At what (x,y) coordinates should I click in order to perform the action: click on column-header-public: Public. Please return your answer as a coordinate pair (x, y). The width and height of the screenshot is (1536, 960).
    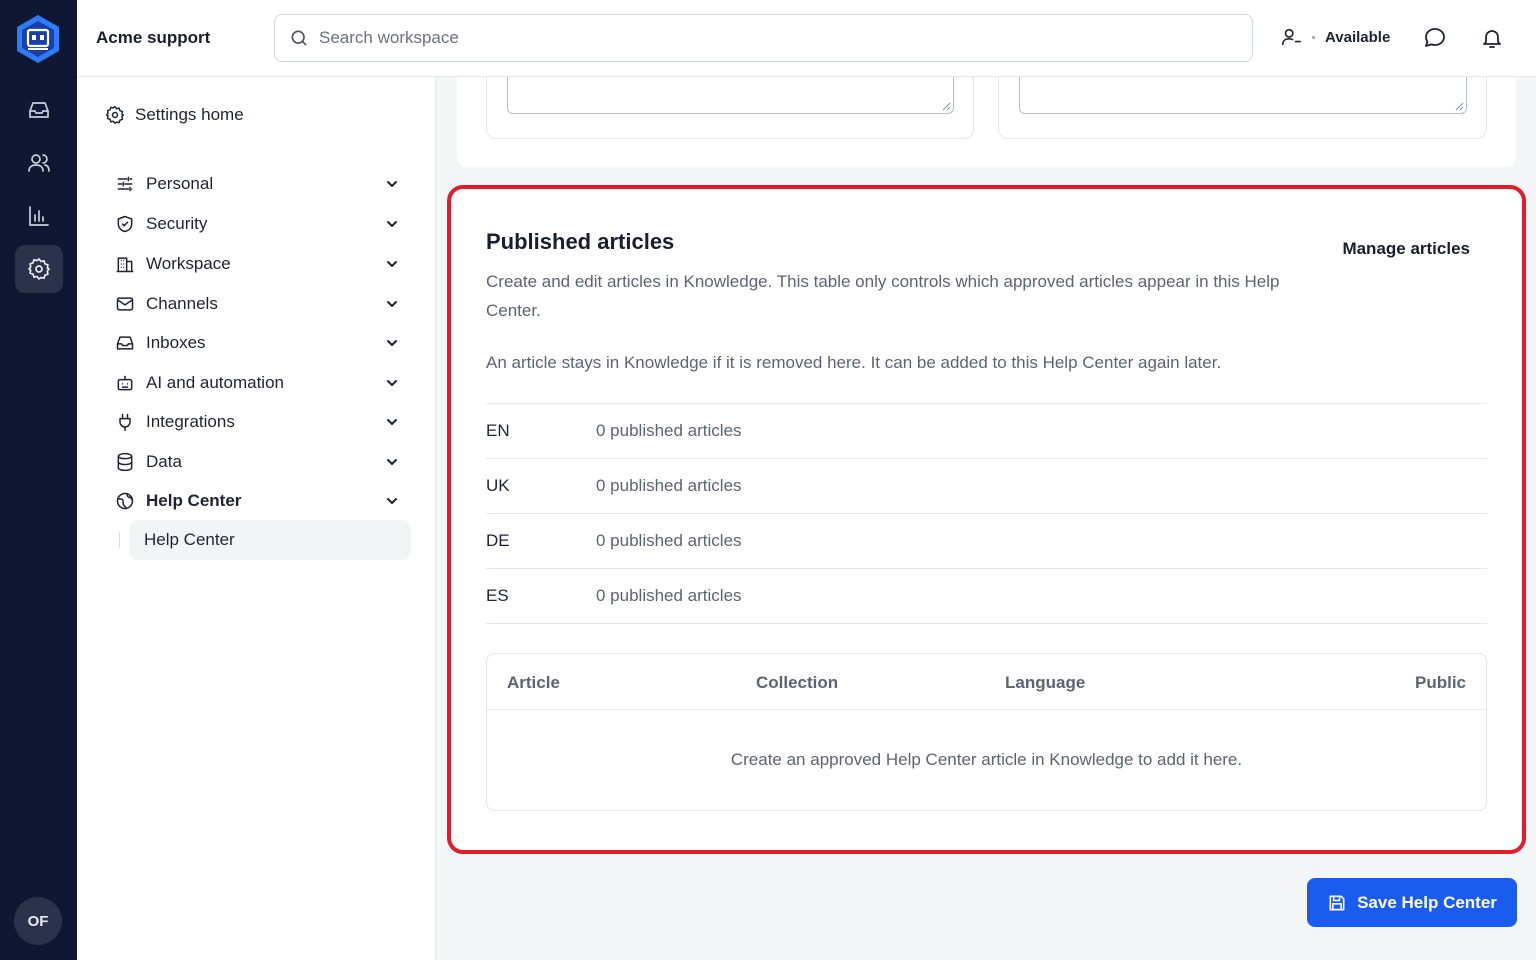
    Looking at the image, I should click on (1440, 683).